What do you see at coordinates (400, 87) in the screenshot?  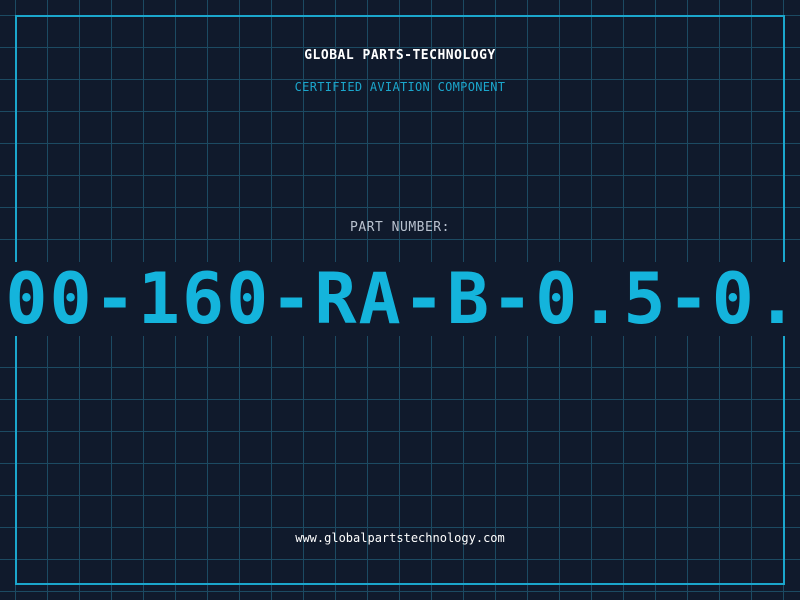 I see `certification-subtitle: CERTIFIED AVIATION COMPONENT` at bounding box center [400, 87].